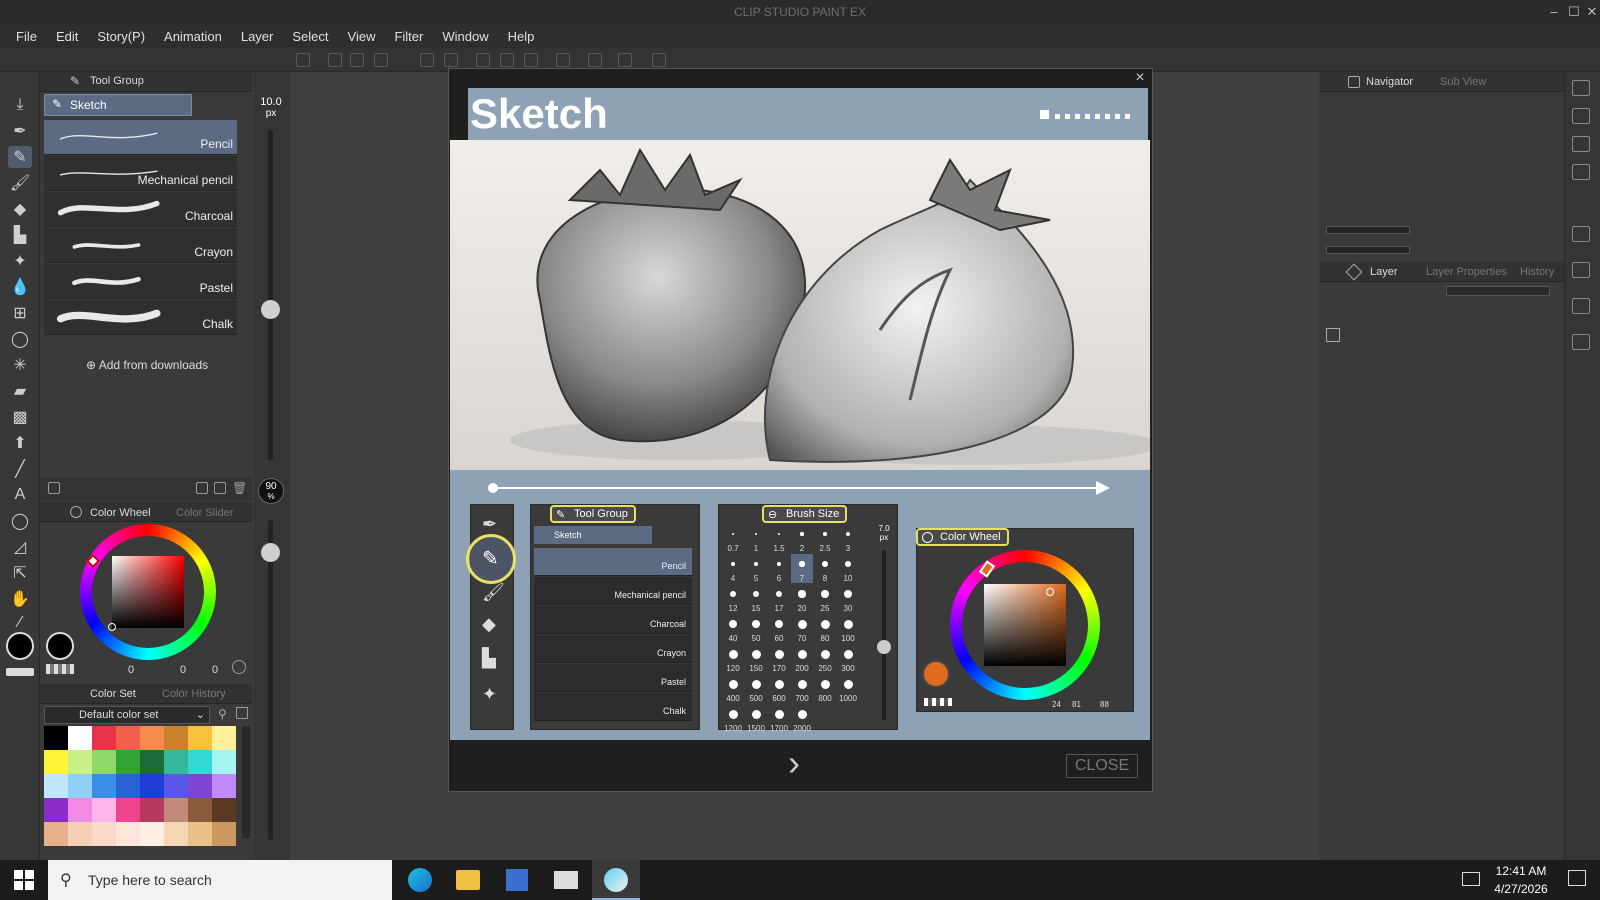 The width and height of the screenshot is (1600, 900). What do you see at coordinates (20, 261) in the screenshot?
I see `decoration-tool-icon: ✦` at bounding box center [20, 261].